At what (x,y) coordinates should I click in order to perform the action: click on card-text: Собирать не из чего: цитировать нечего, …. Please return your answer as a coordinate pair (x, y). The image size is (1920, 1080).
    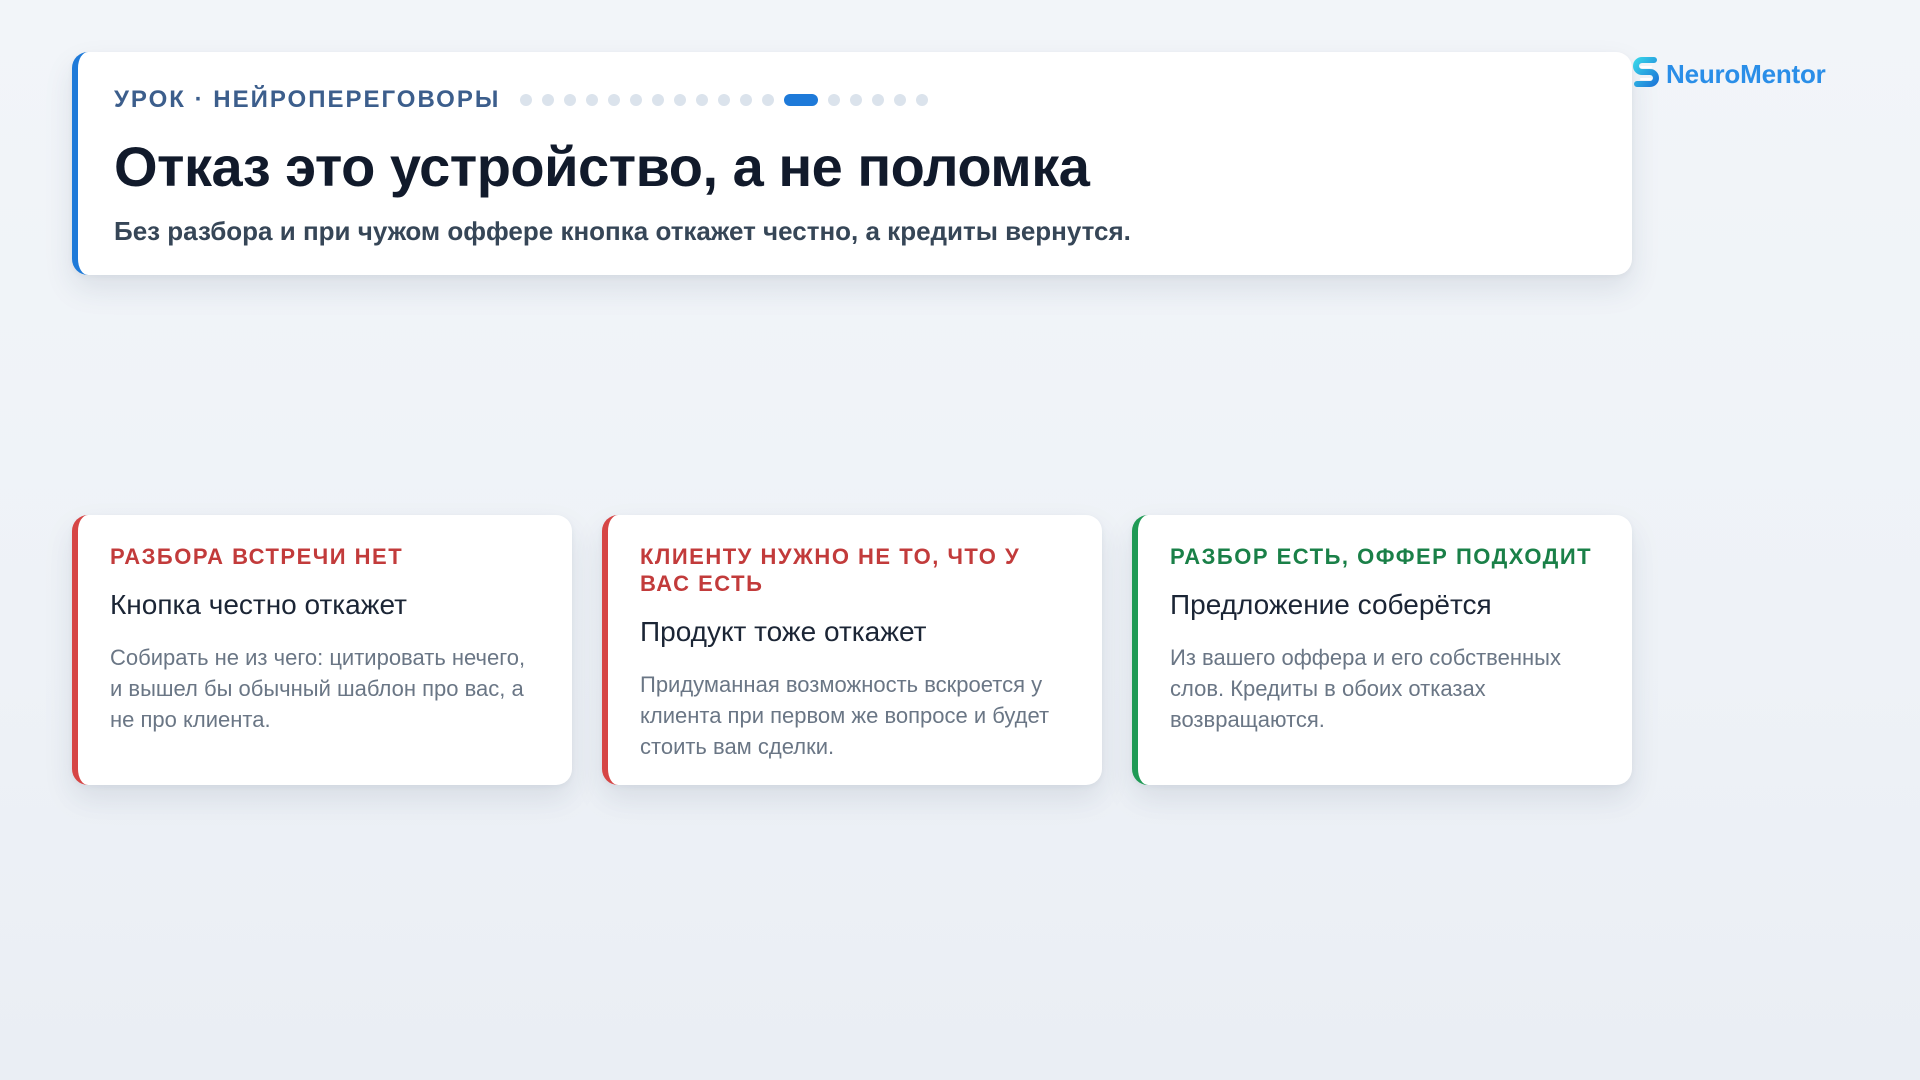
    Looking at the image, I should click on (318, 688).